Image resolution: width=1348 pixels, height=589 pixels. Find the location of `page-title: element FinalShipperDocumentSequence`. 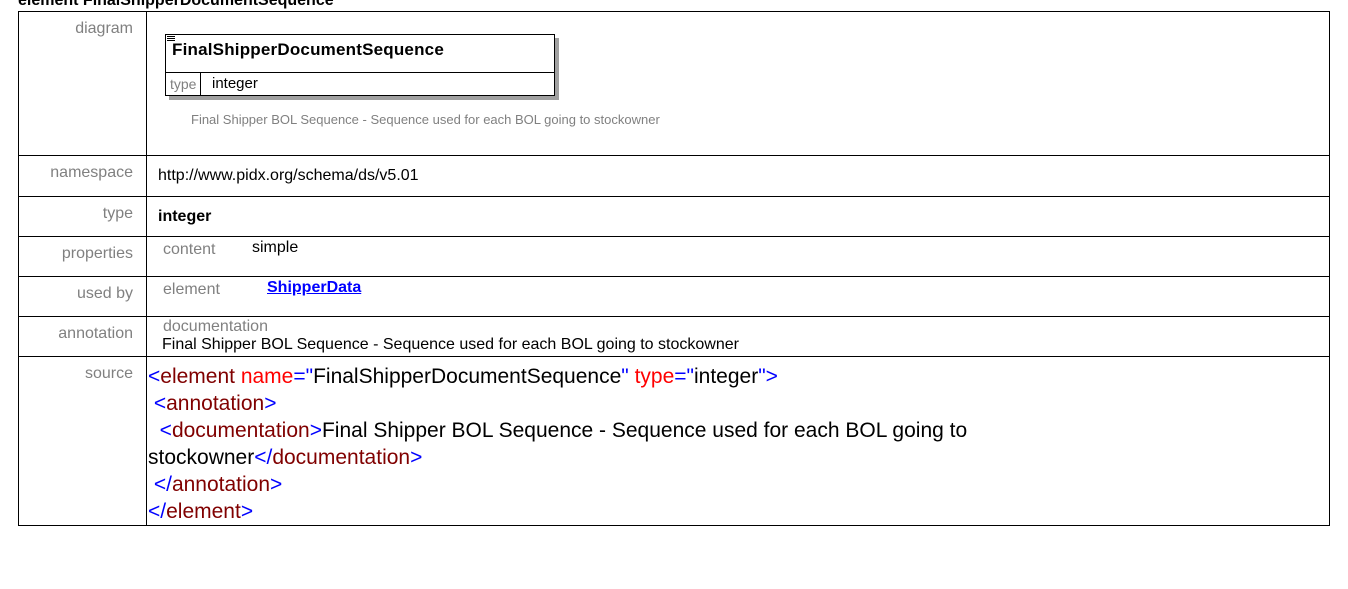

page-title: element FinalShipperDocumentSequence is located at coordinates (176, 4).